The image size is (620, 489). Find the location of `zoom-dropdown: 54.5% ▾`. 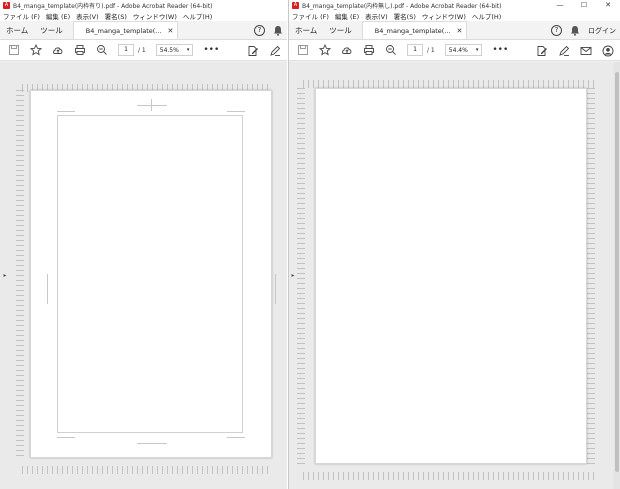

zoom-dropdown: 54.5% ▾ is located at coordinates (174, 50).